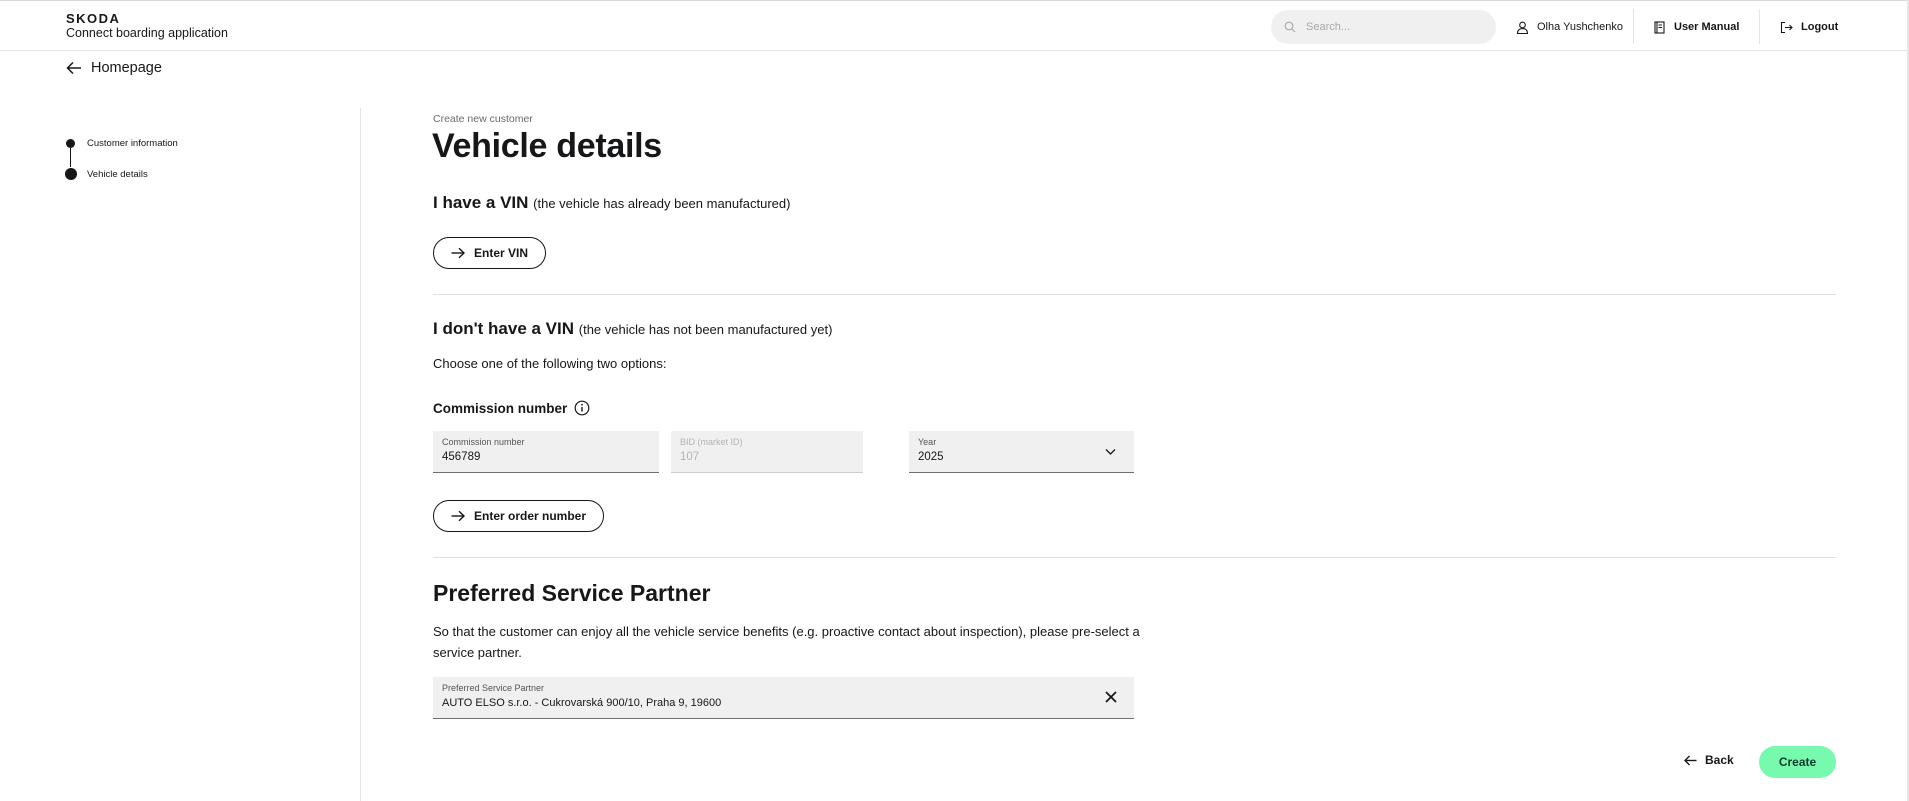  Describe the element at coordinates (1110, 452) in the screenshot. I see `chevron-down-icon` at that location.